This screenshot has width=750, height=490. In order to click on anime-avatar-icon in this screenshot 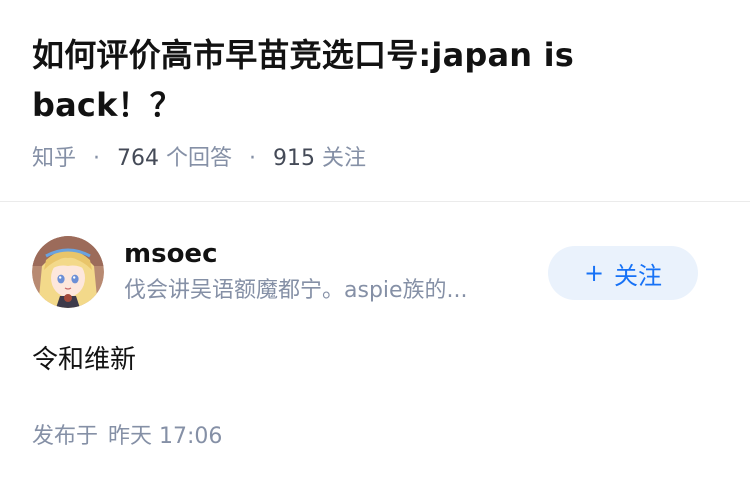, I will do `click(68, 272)`.